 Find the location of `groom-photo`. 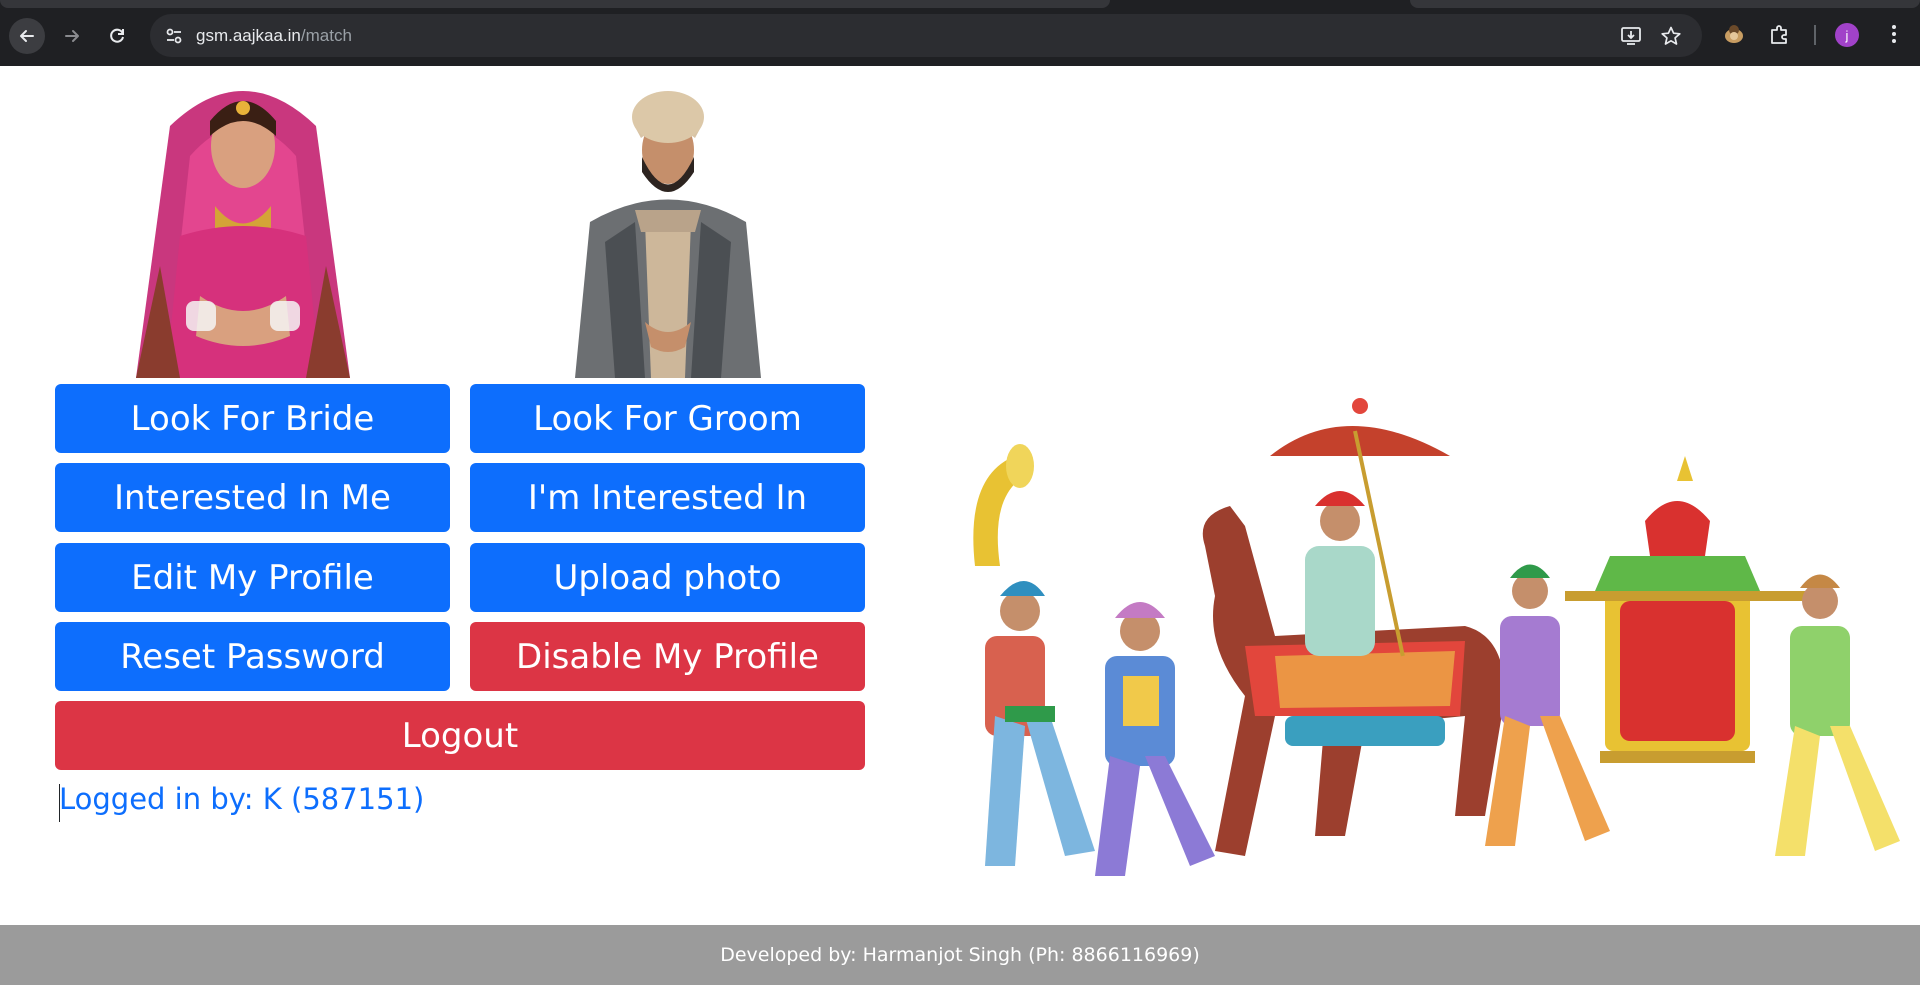

groom-photo is located at coordinates (668, 234).